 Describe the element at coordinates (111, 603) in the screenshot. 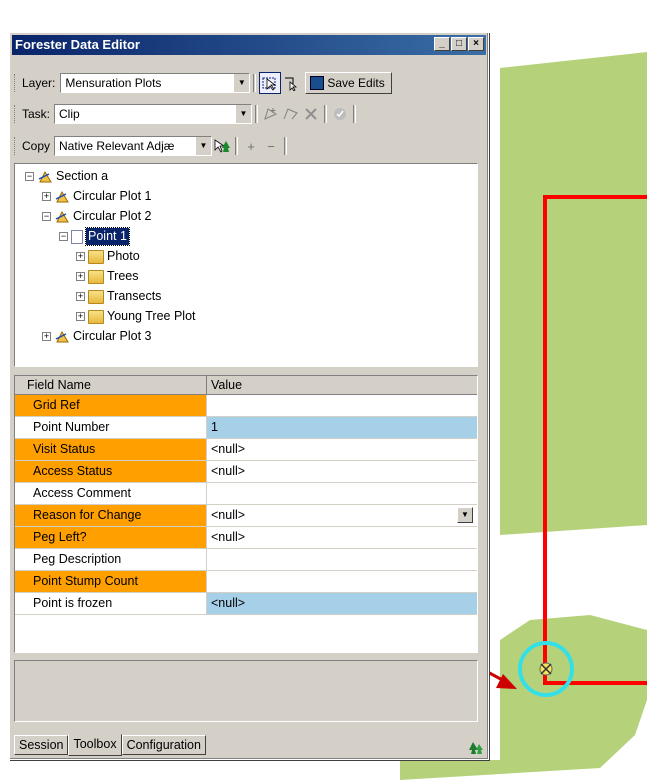

I see `field-name-cell: Point is frozen` at that location.